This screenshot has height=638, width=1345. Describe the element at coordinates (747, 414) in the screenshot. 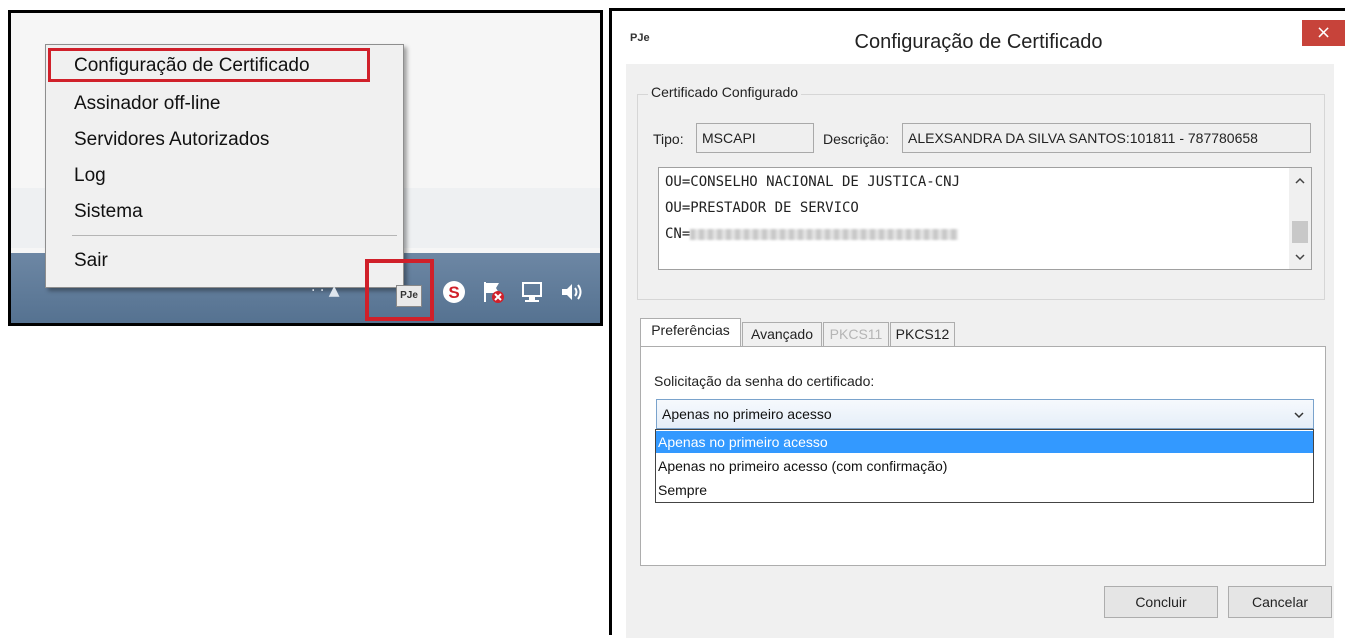

I see `combo-value: Apenas no primeiro acesso` at that location.